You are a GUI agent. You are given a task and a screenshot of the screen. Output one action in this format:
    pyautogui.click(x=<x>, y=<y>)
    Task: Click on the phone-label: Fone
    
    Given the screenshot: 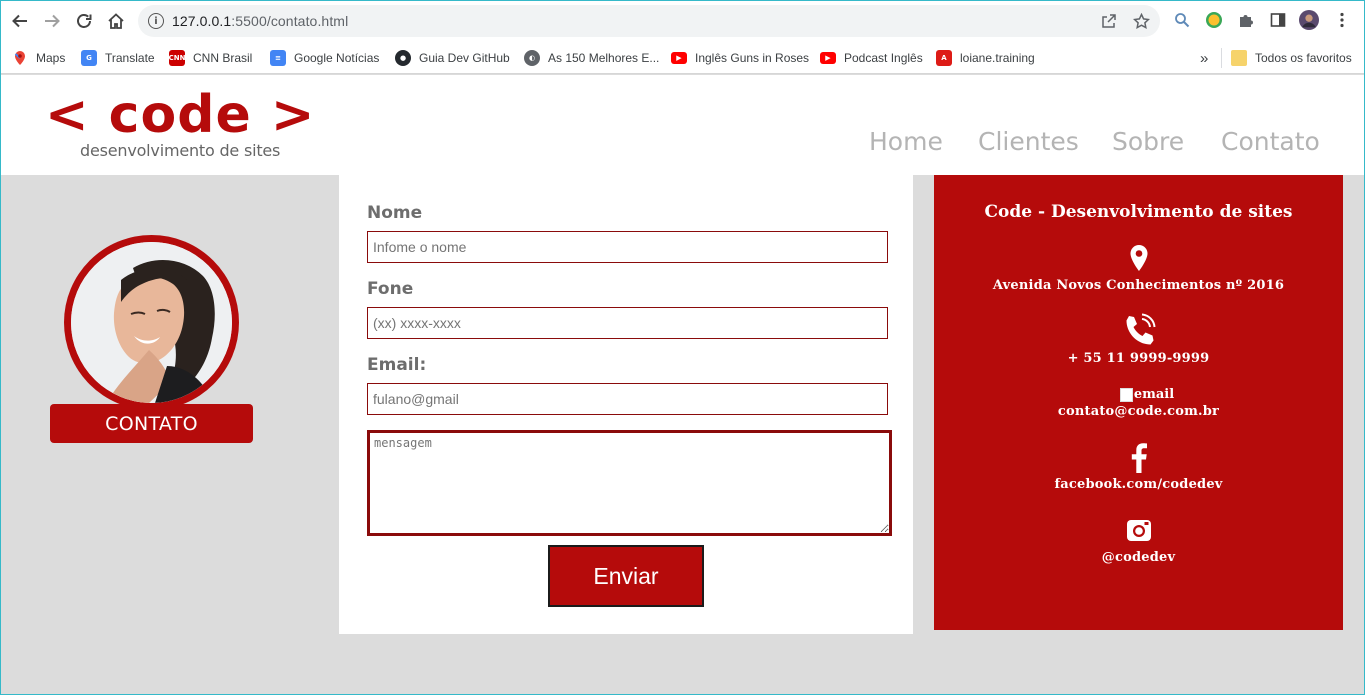 What is the action you would take?
    pyautogui.click(x=390, y=289)
    